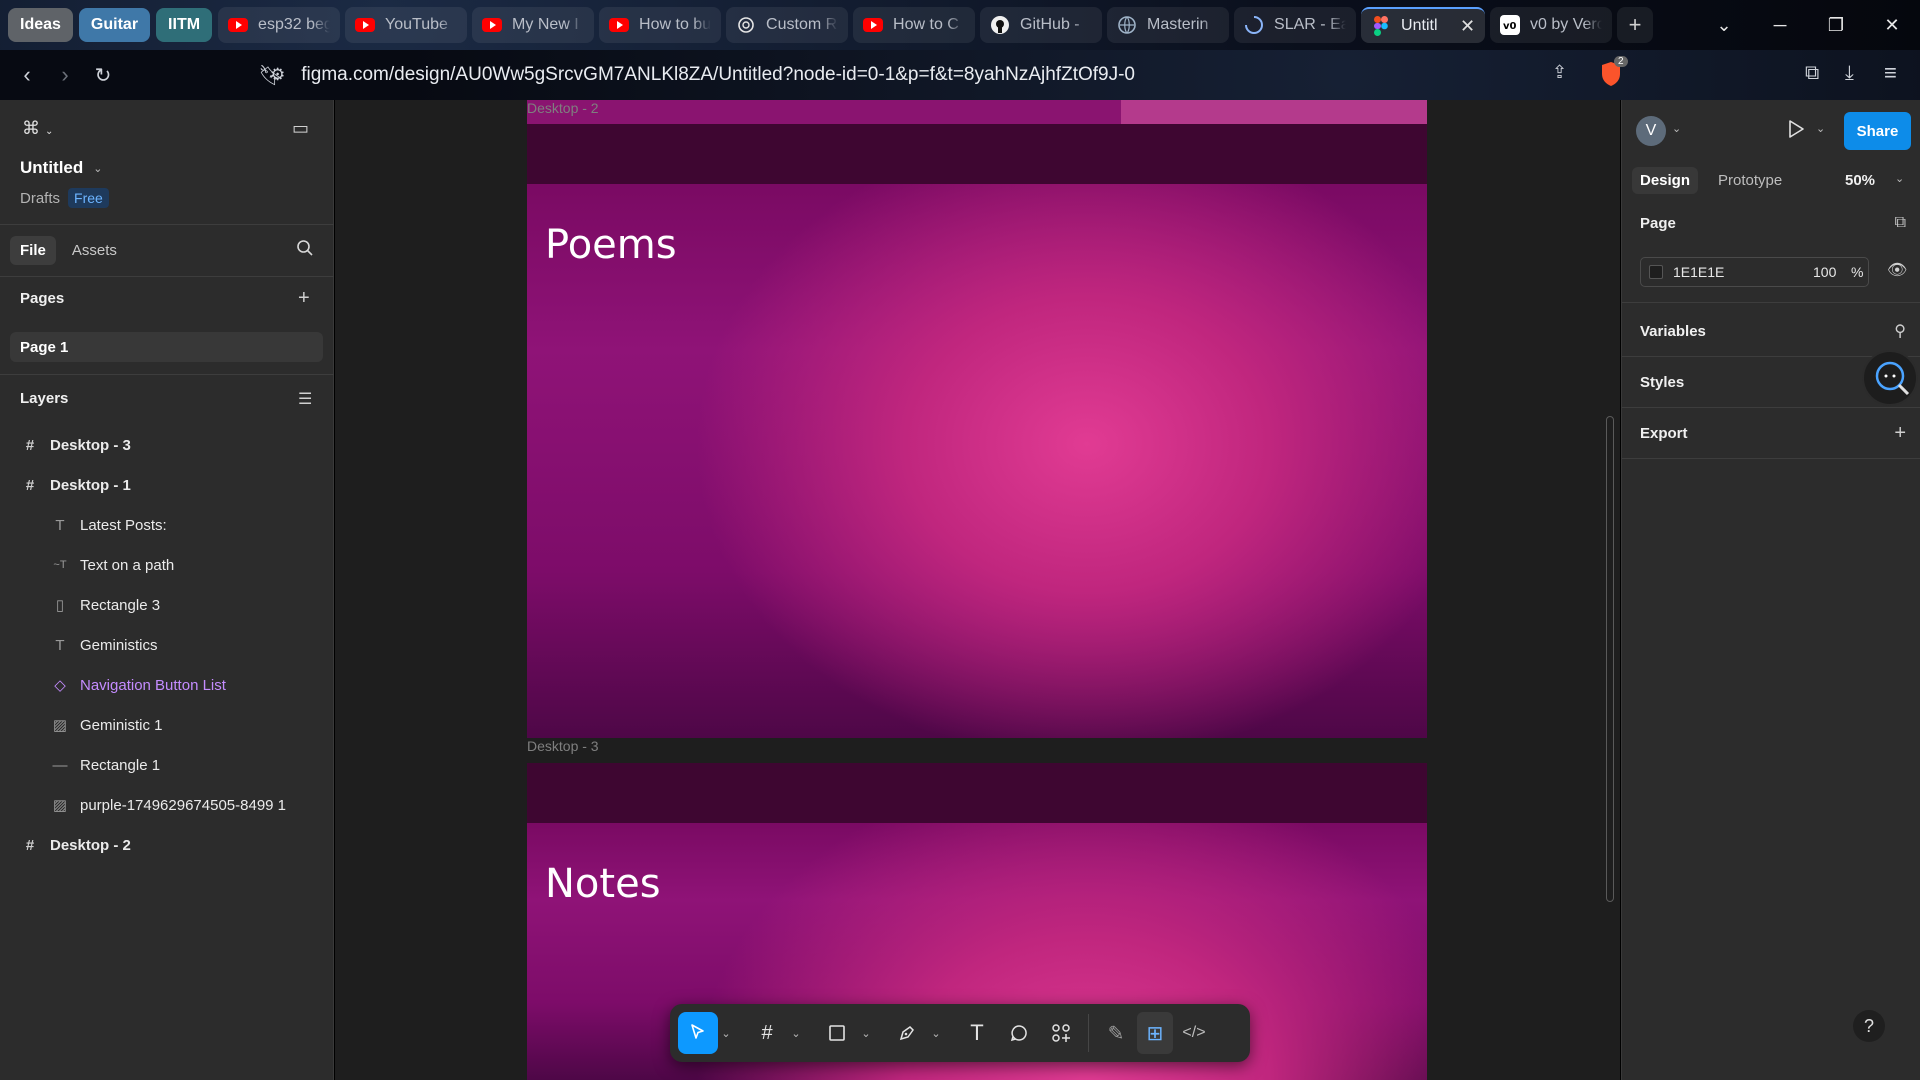 The height and width of the screenshot is (1080, 1920). Describe the element at coordinates (167, 725) in the screenshot. I see `layer-geministic-1: ▨ Geministic 1` at that location.